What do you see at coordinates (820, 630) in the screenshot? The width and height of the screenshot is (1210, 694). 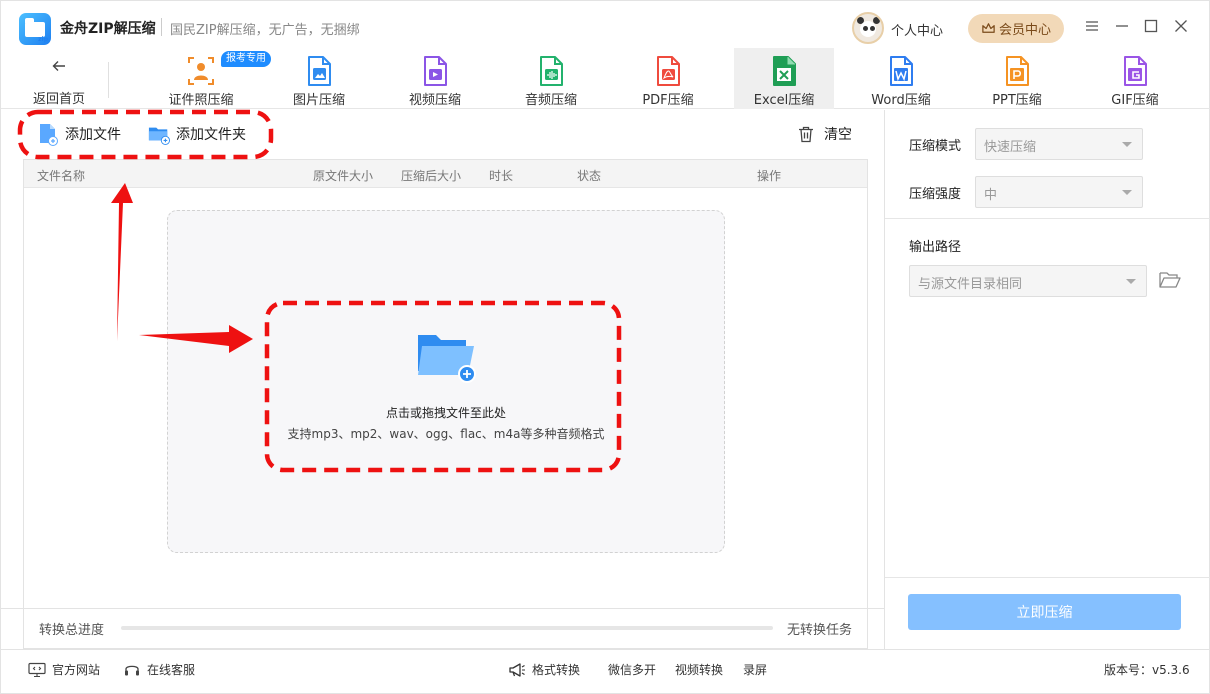 I see `progress-status: 无转换任务` at bounding box center [820, 630].